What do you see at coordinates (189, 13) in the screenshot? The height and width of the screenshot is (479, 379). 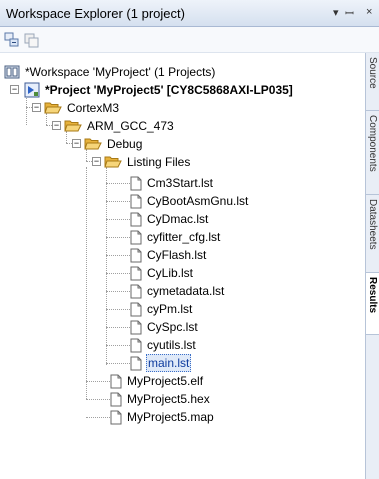 I see `panel-titlebar: Workspace Explorer (1 project) ▾ ꟷ ×` at bounding box center [189, 13].